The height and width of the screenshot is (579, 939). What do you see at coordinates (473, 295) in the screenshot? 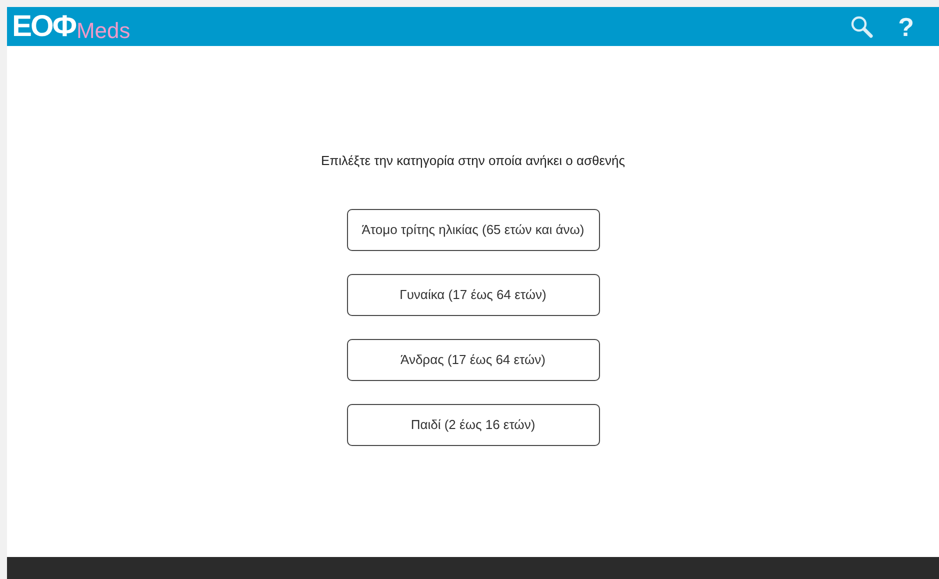
I see `category-button: Γυναίκα (17 έως 64 ετών)` at bounding box center [473, 295].